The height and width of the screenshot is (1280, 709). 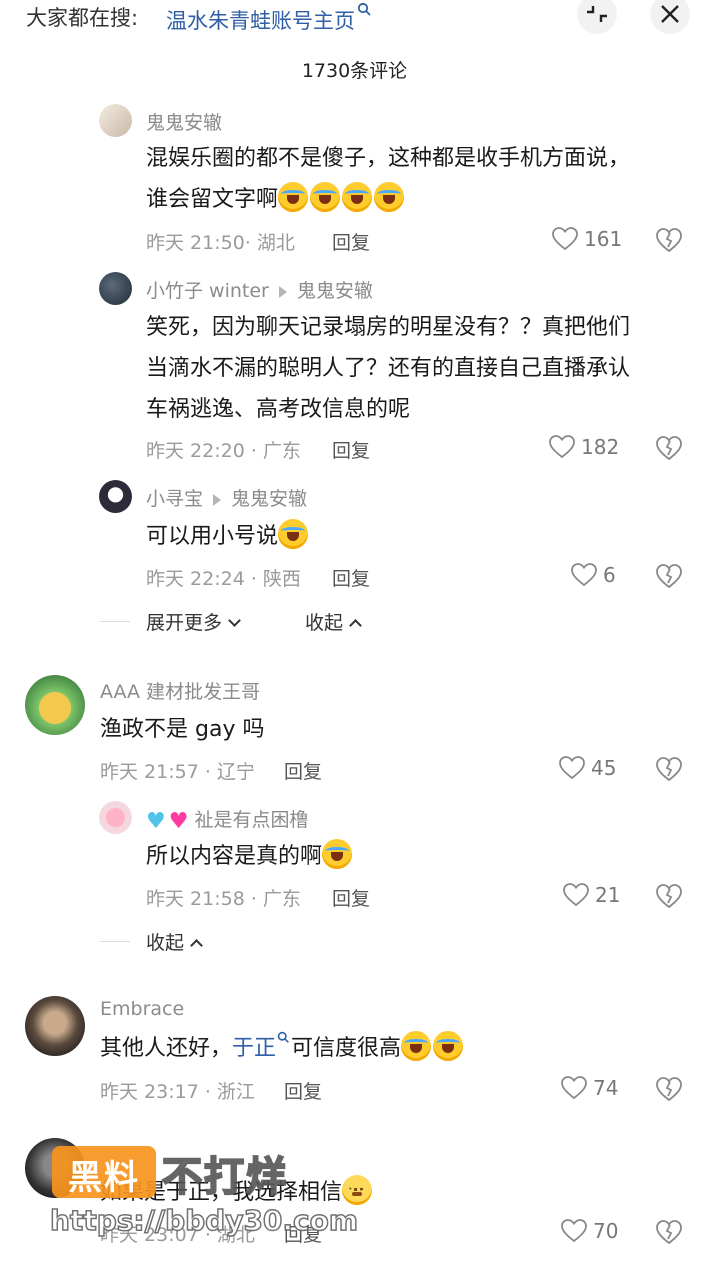 What do you see at coordinates (606, 1088) in the screenshot?
I see `like-count: 74` at bounding box center [606, 1088].